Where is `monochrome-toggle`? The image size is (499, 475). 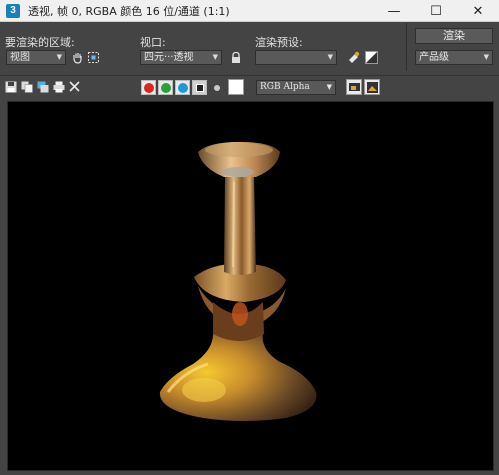
monochrome-toggle is located at coordinates (216, 87).